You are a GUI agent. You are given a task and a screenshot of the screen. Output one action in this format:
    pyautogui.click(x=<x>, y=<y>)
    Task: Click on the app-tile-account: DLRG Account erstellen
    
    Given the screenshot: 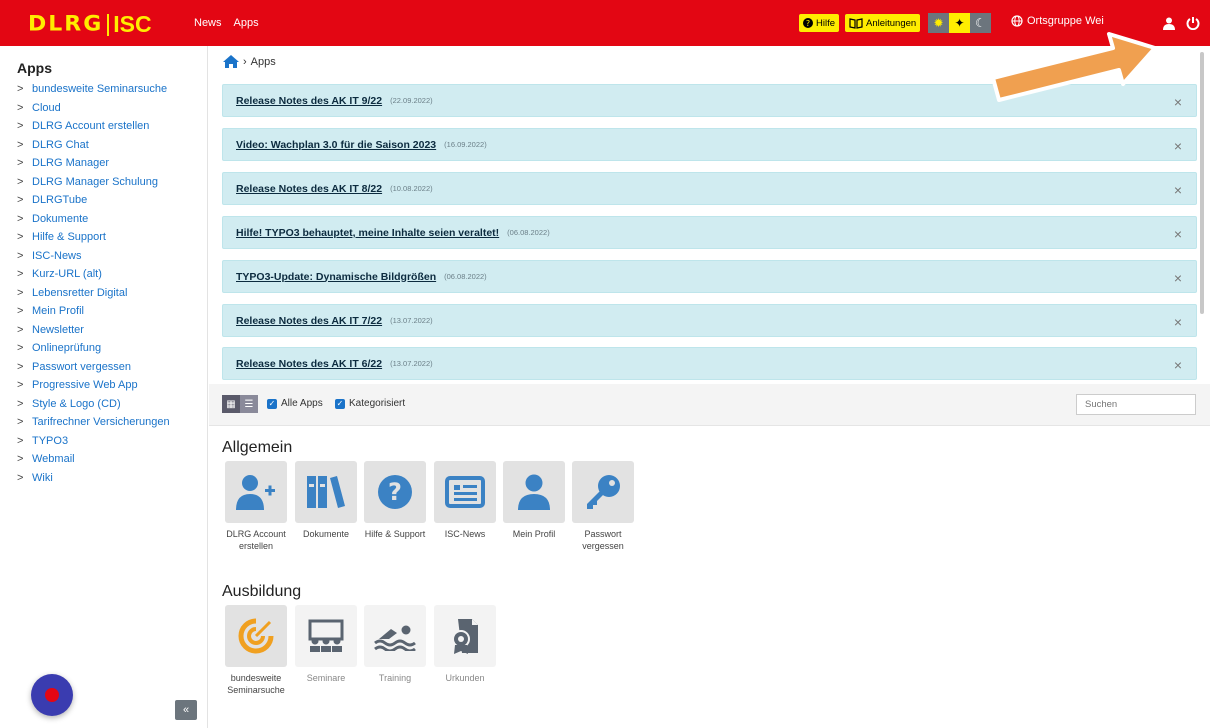 What is the action you would take?
    pyautogui.click(x=256, y=506)
    